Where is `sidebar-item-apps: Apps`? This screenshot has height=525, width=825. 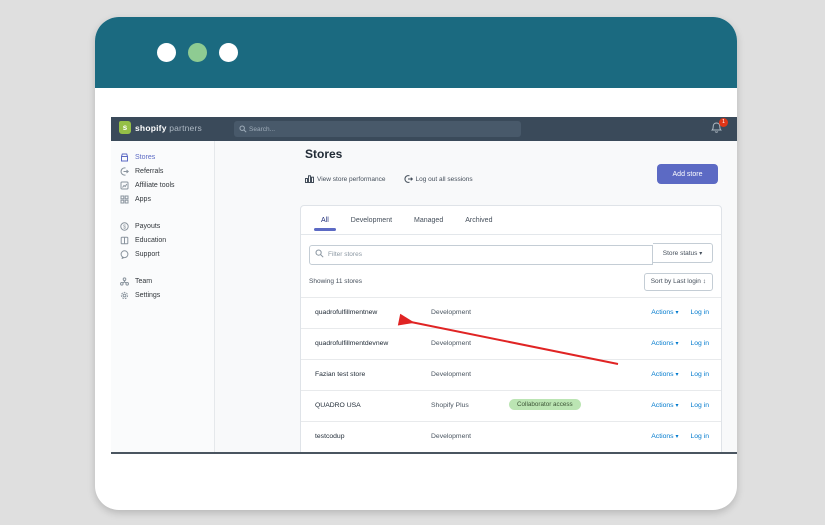
sidebar-item-apps: Apps is located at coordinates (162, 199).